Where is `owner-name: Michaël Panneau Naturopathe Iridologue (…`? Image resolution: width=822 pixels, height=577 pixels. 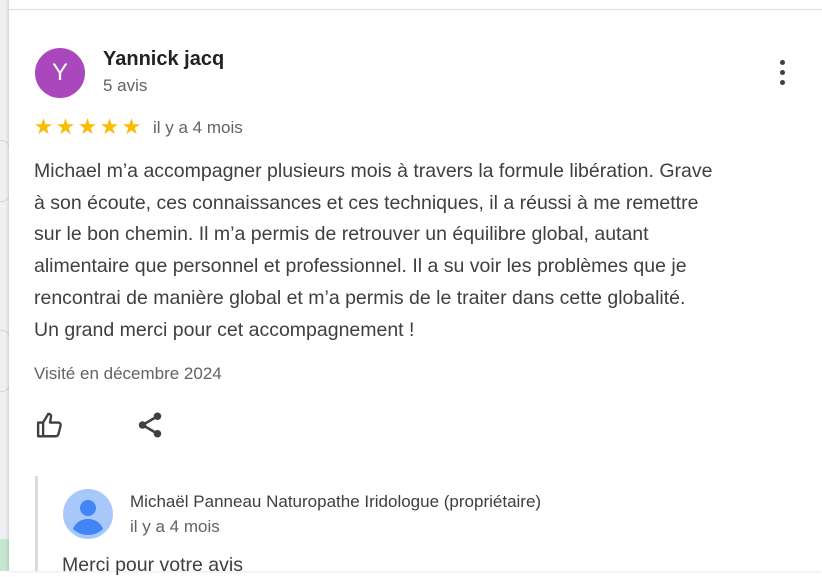
owner-name: Michaël Panneau Naturopathe Iridologue (… is located at coordinates (336, 501).